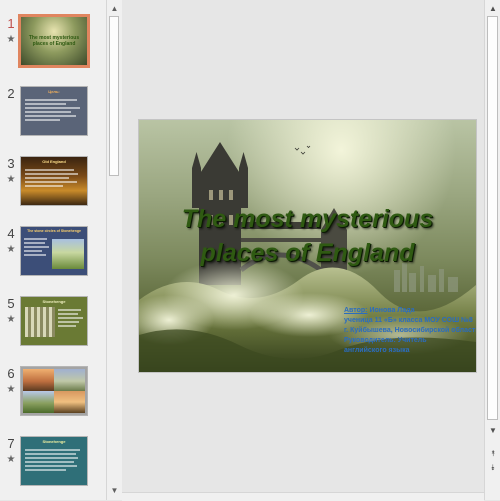  Describe the element at coordinates (11, 23) in the screenshot. I see `slide-number: 1` at that location.